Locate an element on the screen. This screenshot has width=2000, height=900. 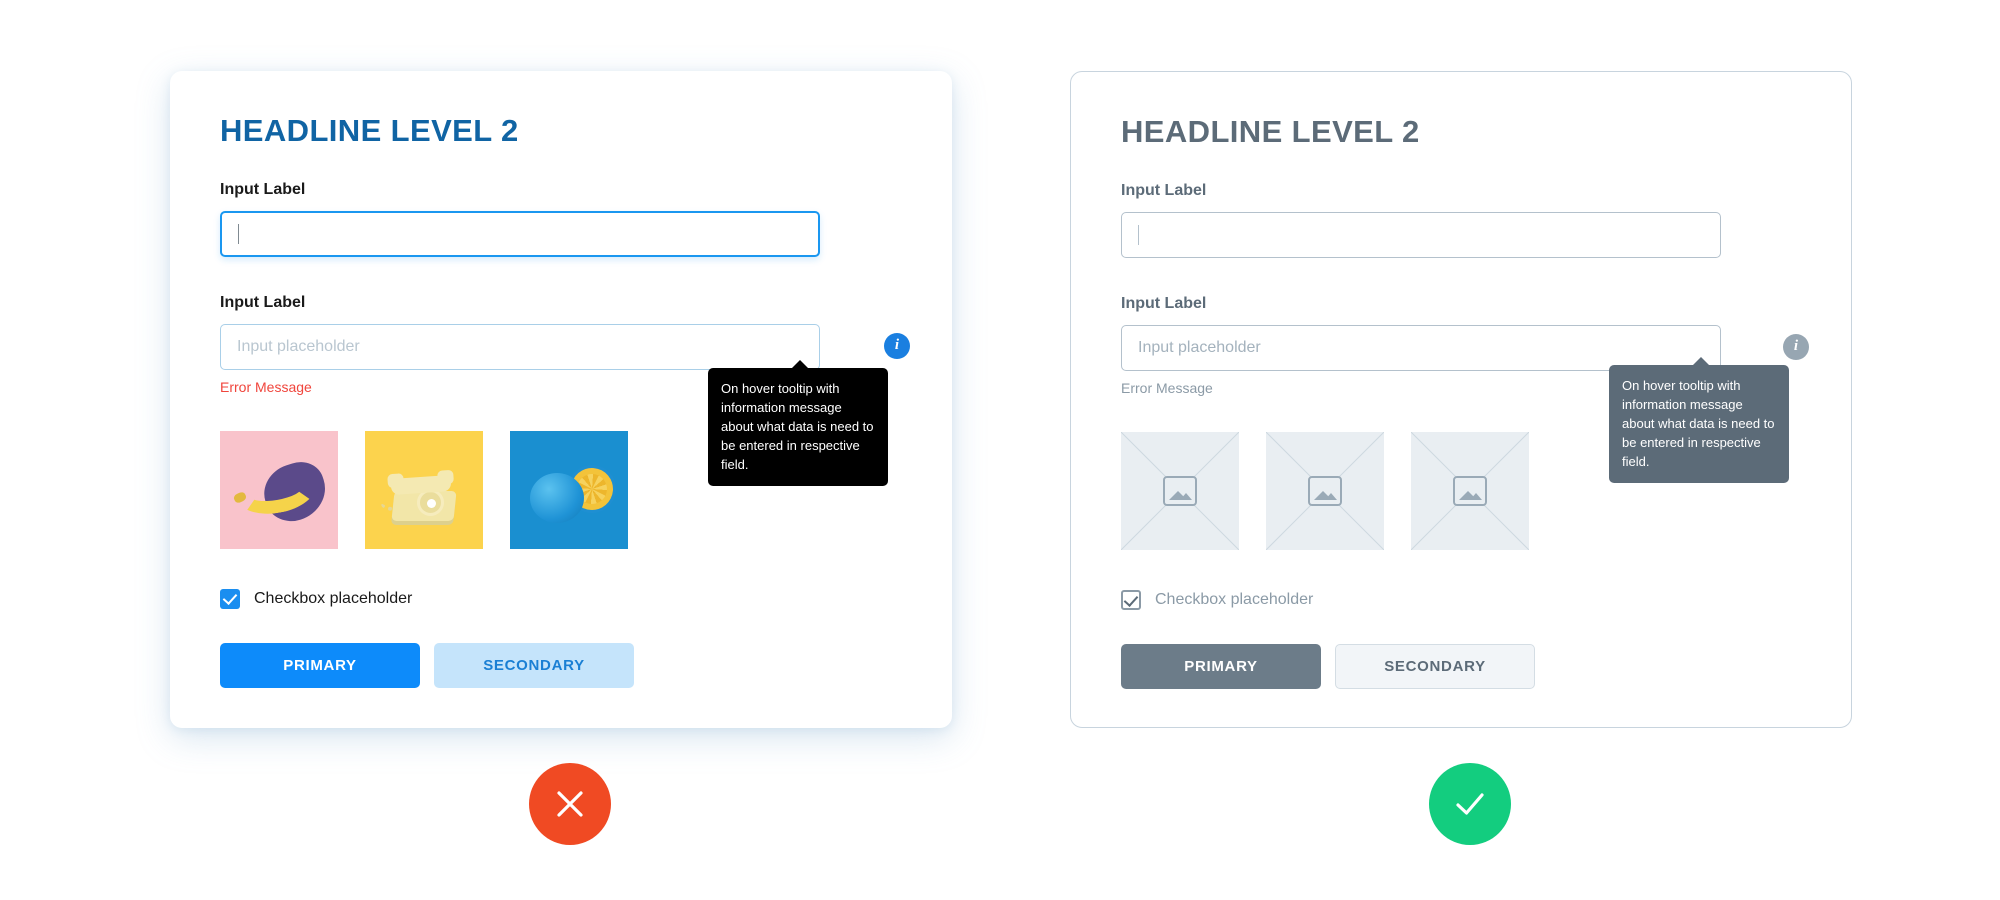
banana-photo is located at coordinates (279, 489).